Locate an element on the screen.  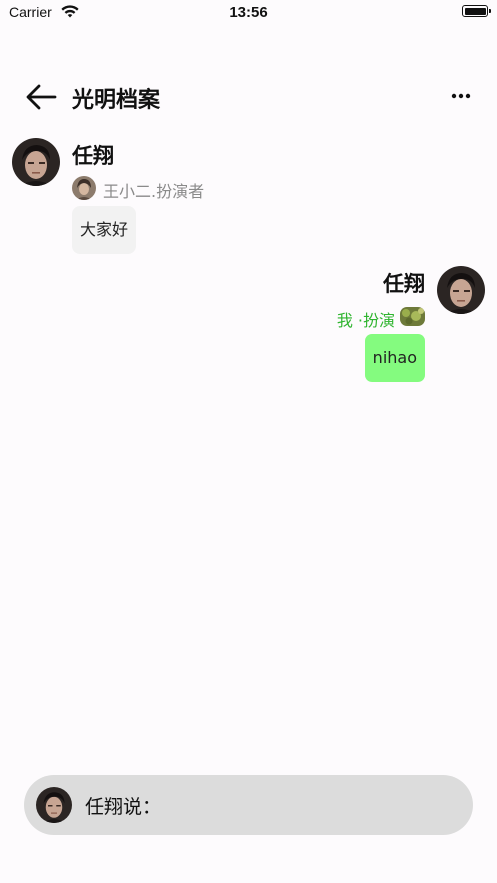
composer-prompt: 任翔说： is located at coordinates (123, 807).